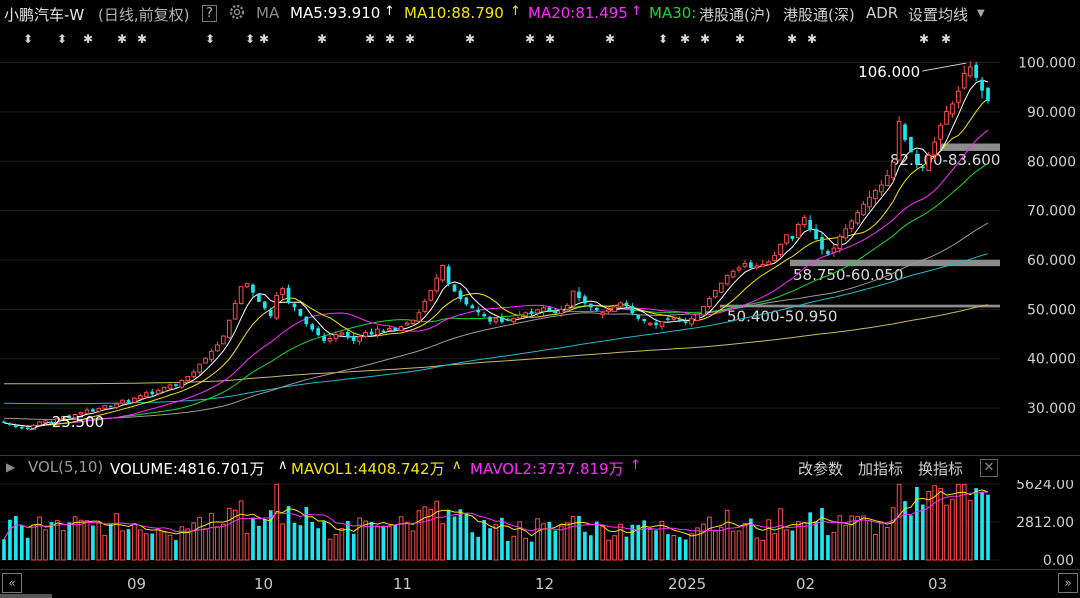 This screenshot has height=598, width=1080. I want to click on low-price-label: 25.500, so click(78, 422).